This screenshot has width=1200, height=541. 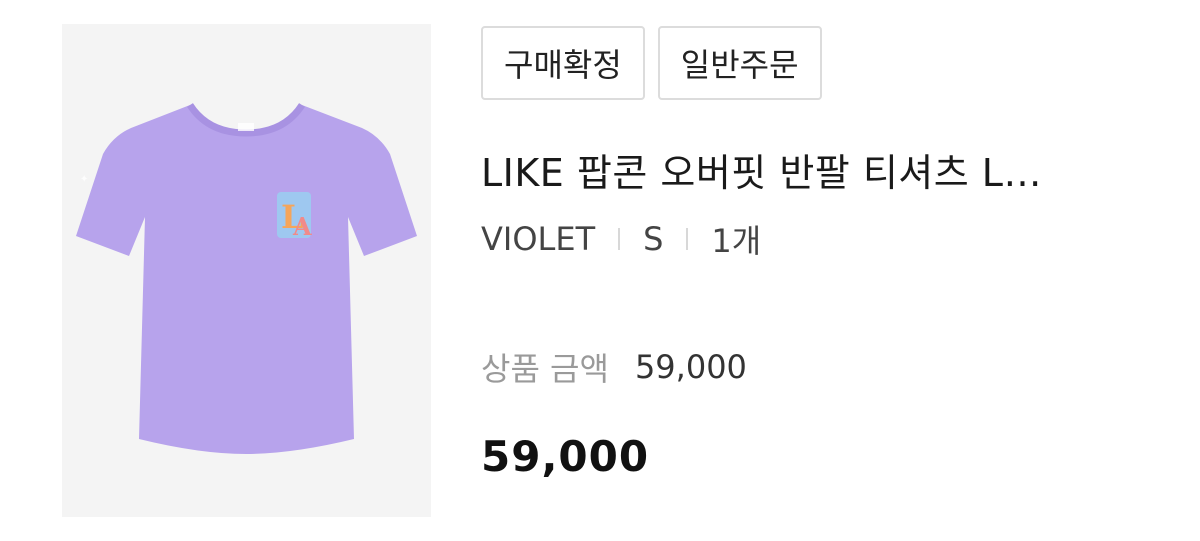 I want to click on price-label: 상품 금액, so click(x=545, y=369).